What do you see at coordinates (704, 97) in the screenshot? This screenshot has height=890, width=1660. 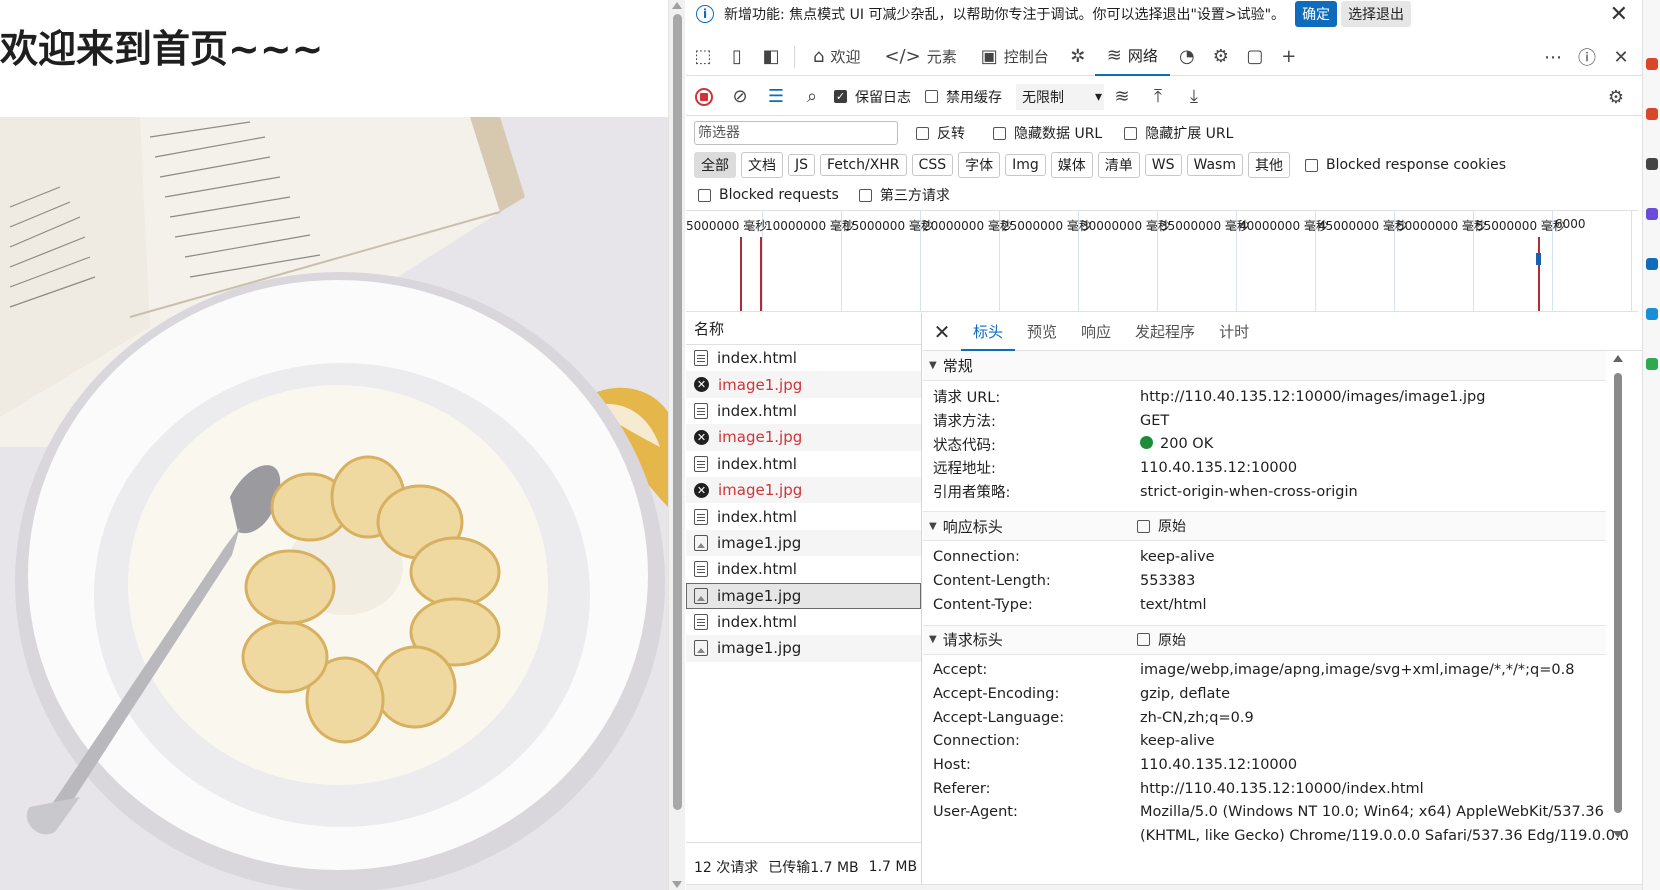 I see `record-icon` at bounding box center [704, 97].